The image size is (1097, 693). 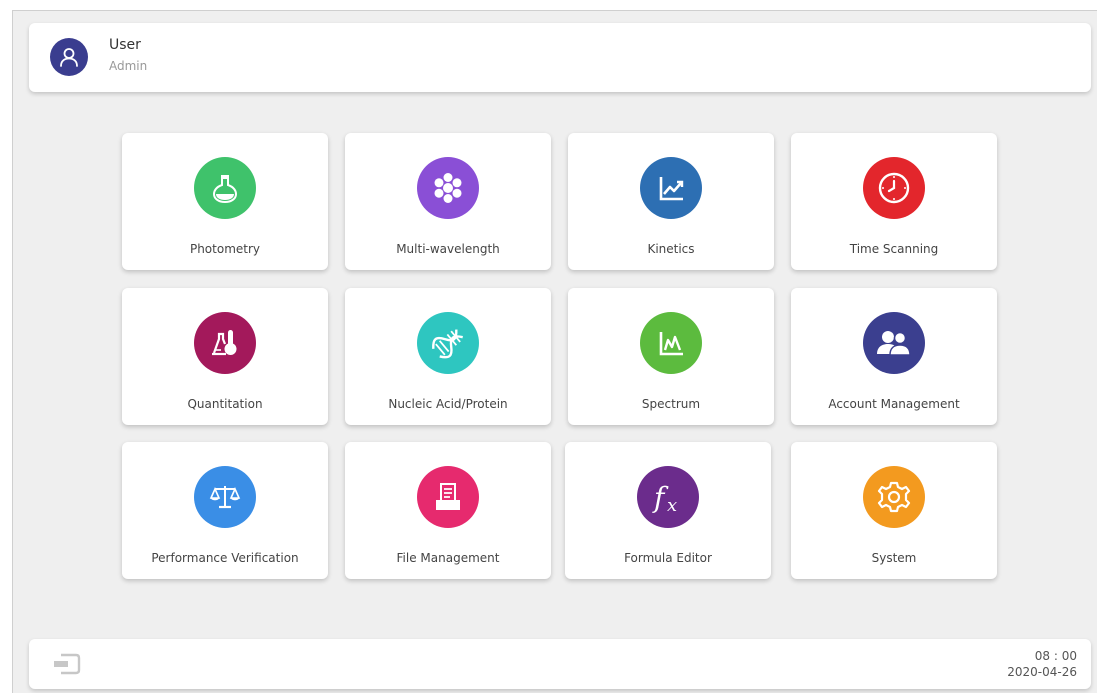 What do you see at coordinates (125, 45) in the screenshot?
I see `user-name: User` at bounding box center [125, 45].